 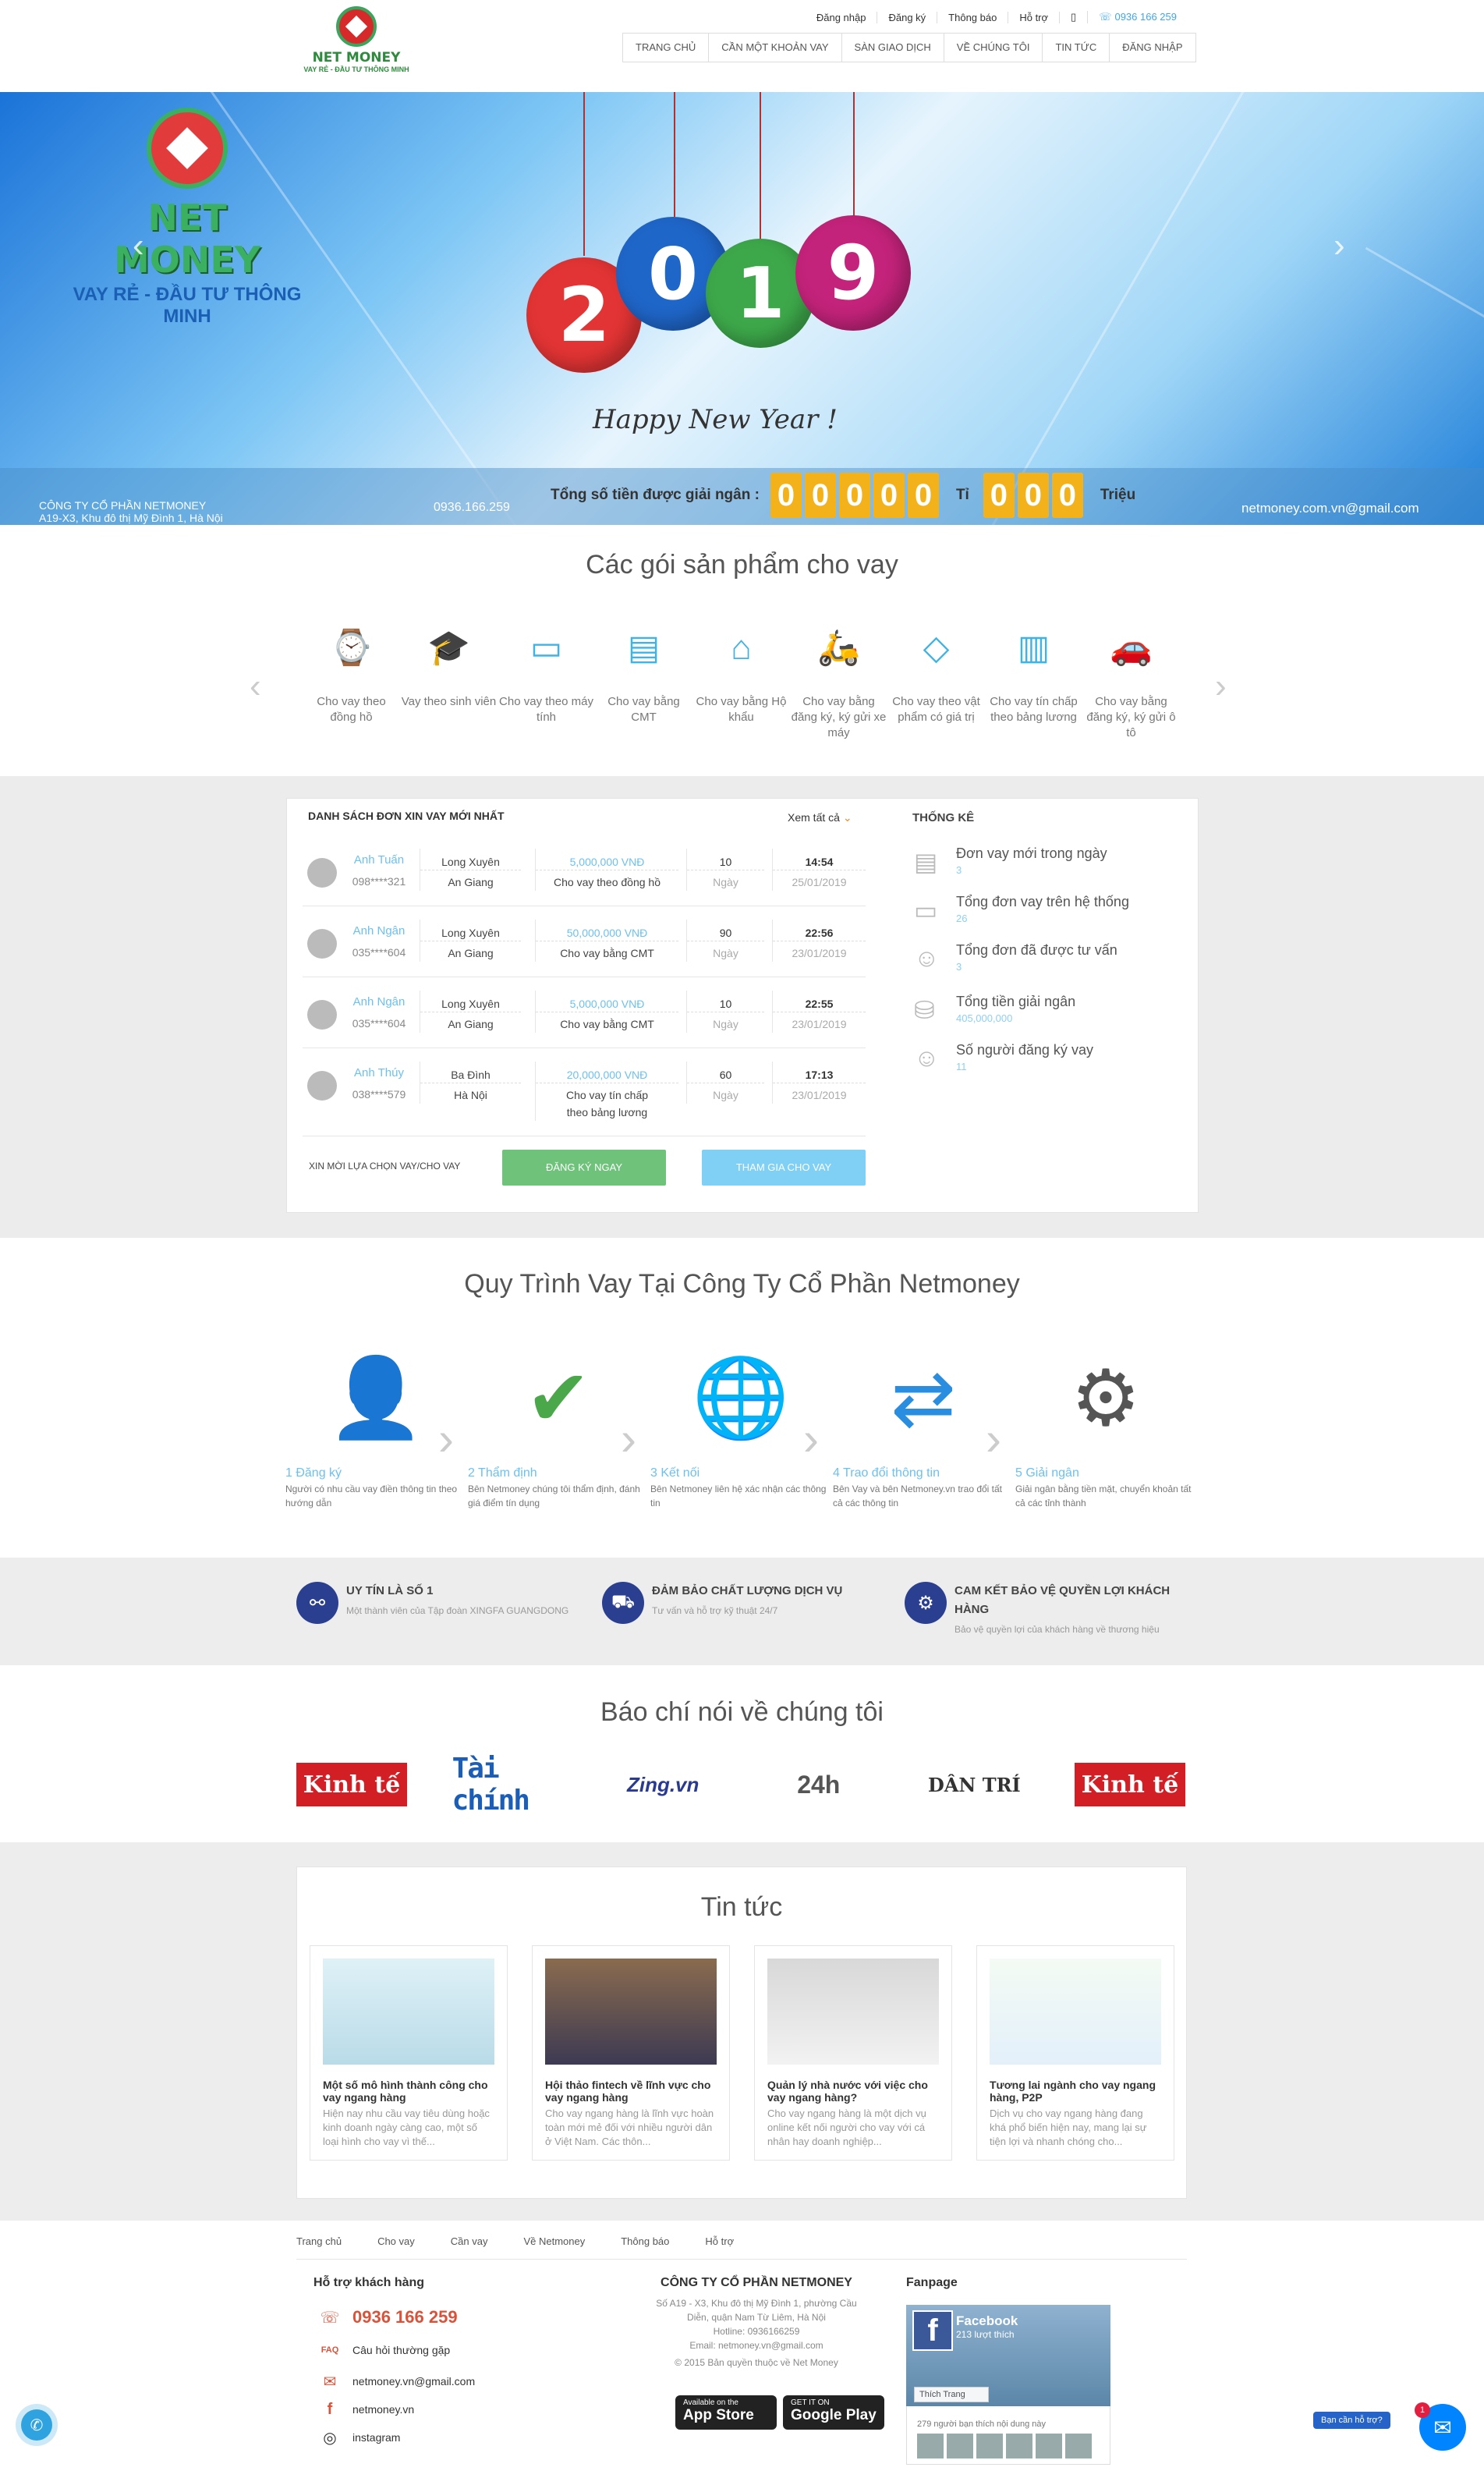 I want to click on press-logo-dantri: DÂN TRÍ, so click(x=974, y=1784).